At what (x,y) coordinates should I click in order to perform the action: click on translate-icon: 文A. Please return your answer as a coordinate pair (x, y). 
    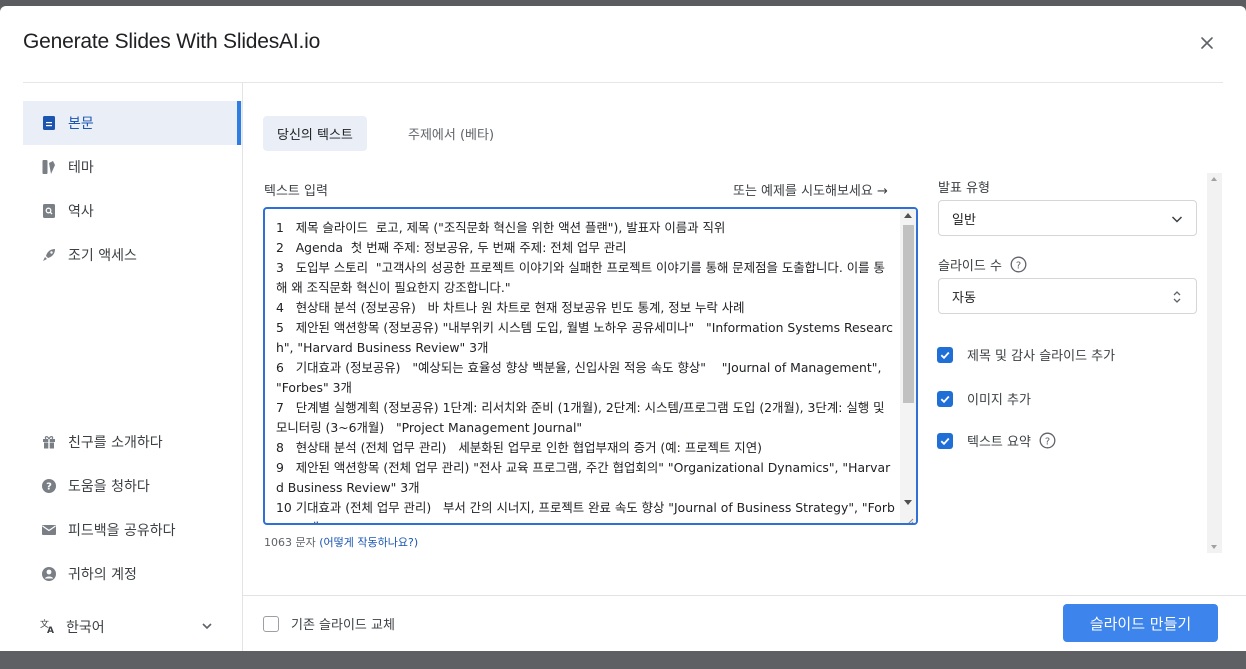
    Looking at the image, I should click on (49, 627).